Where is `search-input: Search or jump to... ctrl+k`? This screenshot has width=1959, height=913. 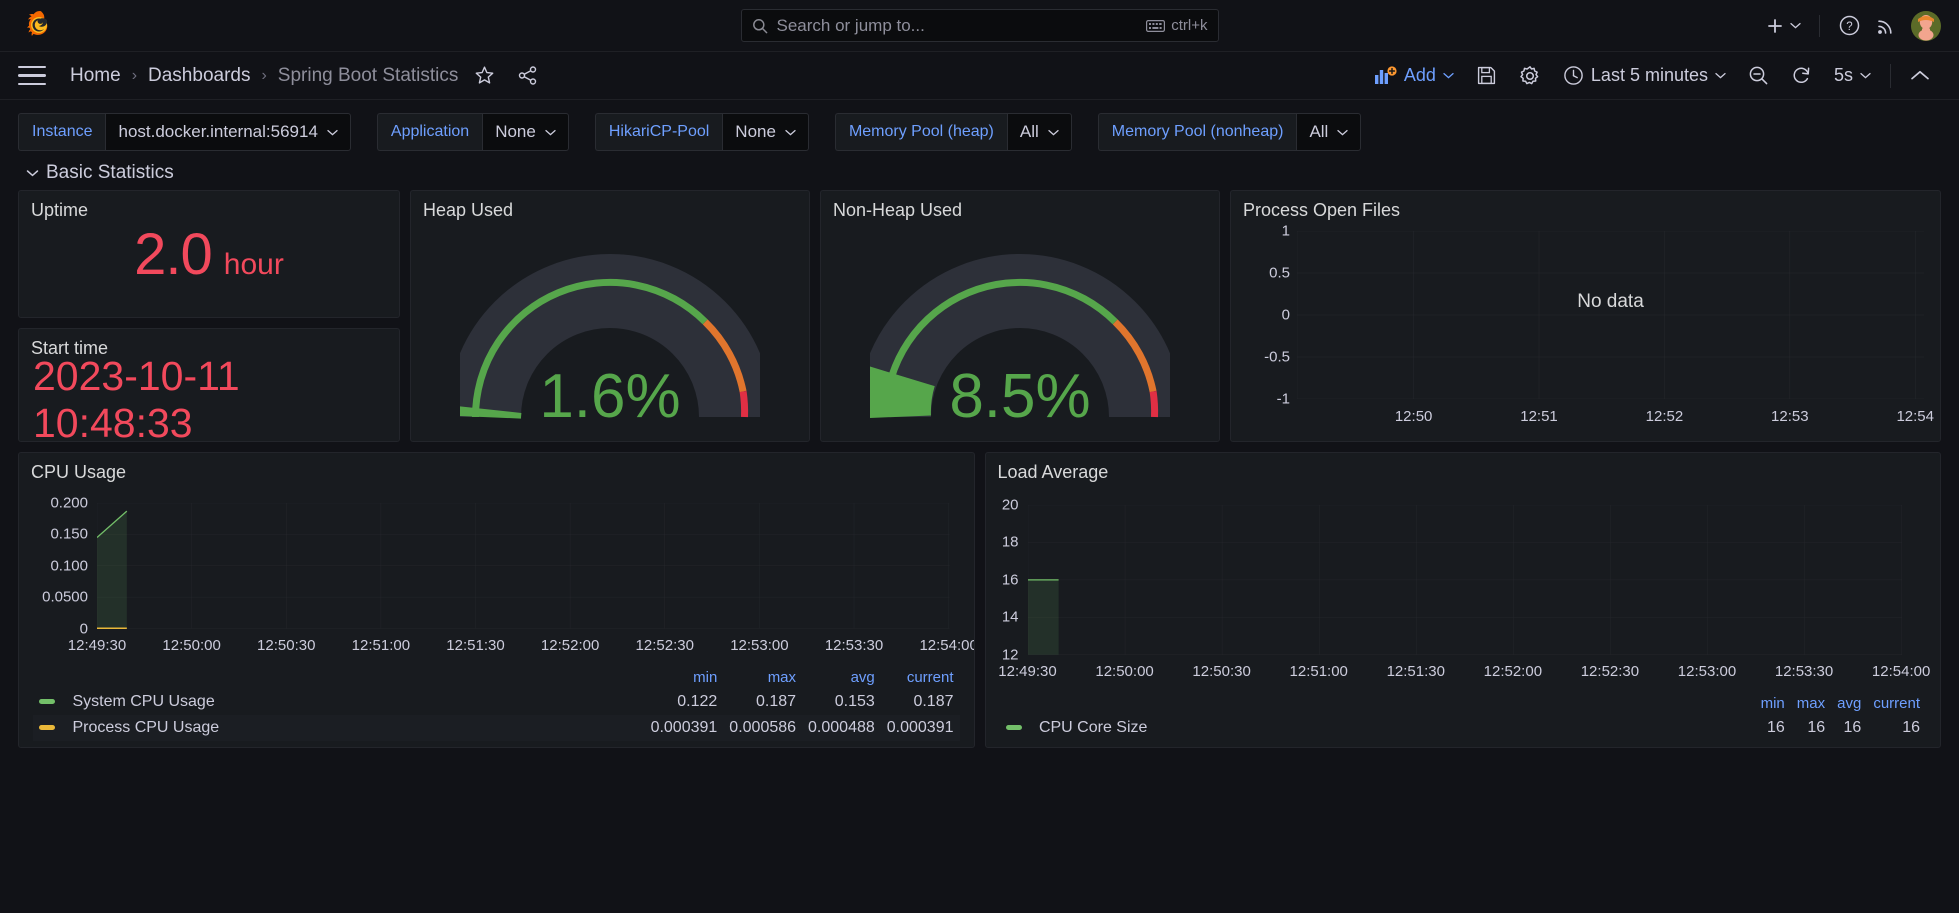 search-input: Search or jump to... ctrl+k is located at coordinates (979, 25).